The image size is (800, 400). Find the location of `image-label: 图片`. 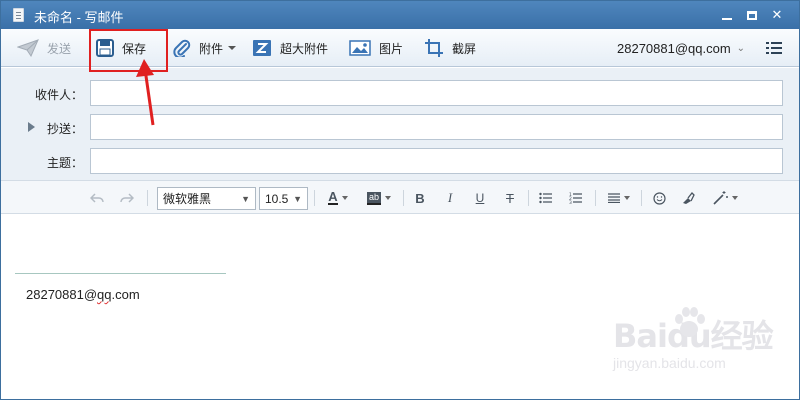

image-label: 图片 is located at coordinates (391, 48).